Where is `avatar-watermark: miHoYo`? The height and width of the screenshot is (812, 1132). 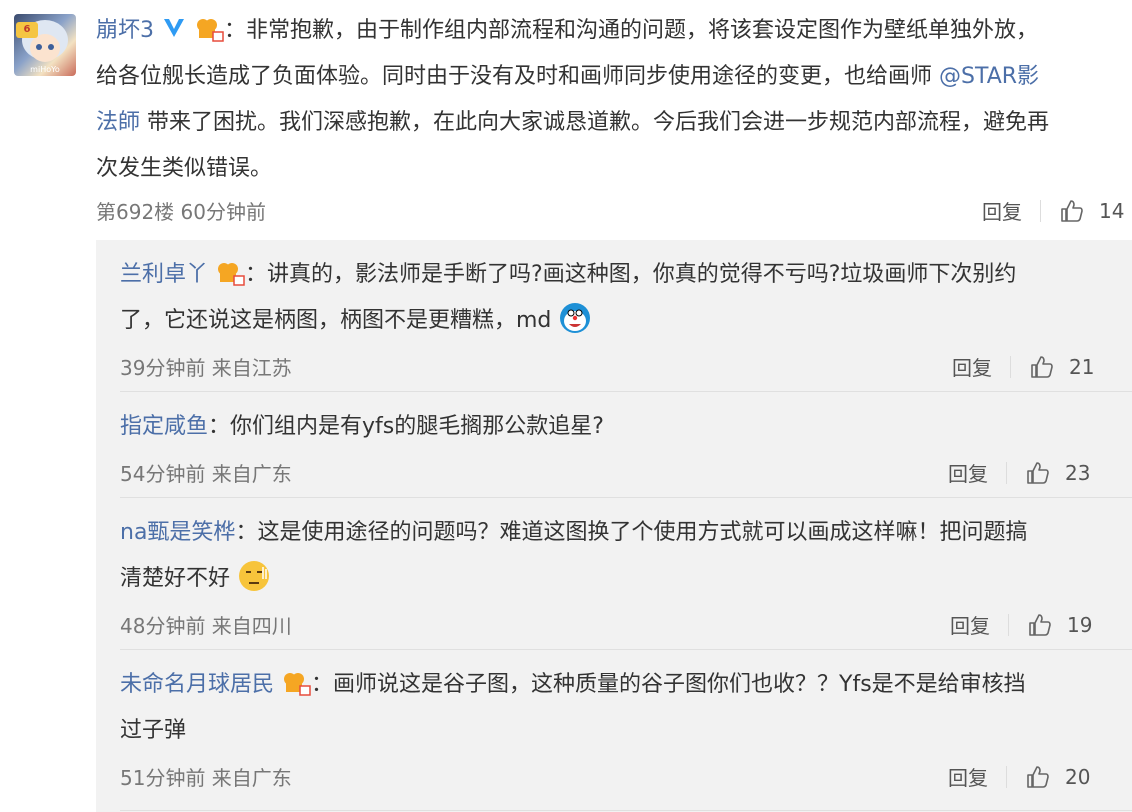
avatar-watermark: miHoYo is located at coordinates (45, 69).